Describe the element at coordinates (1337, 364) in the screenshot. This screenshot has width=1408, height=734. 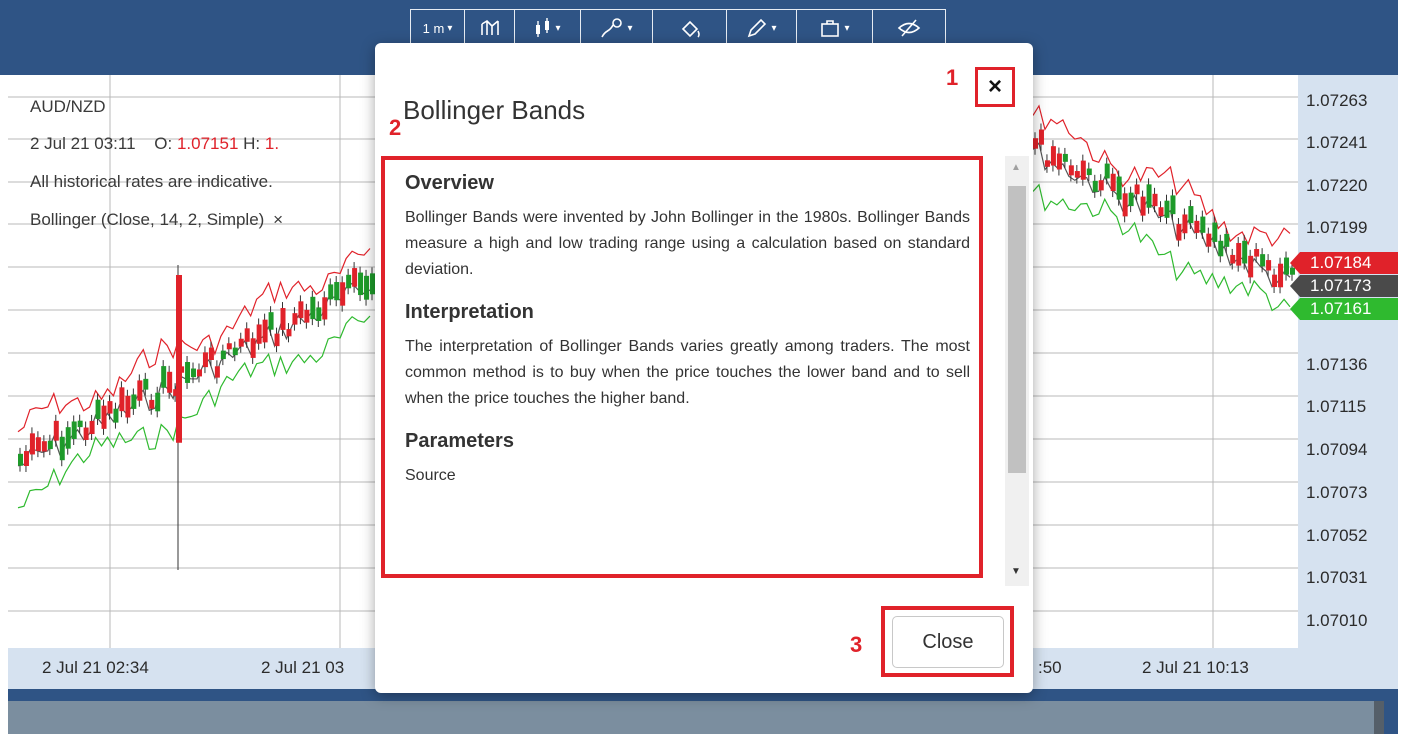
I see `price-tick: 1.07136` at that location.